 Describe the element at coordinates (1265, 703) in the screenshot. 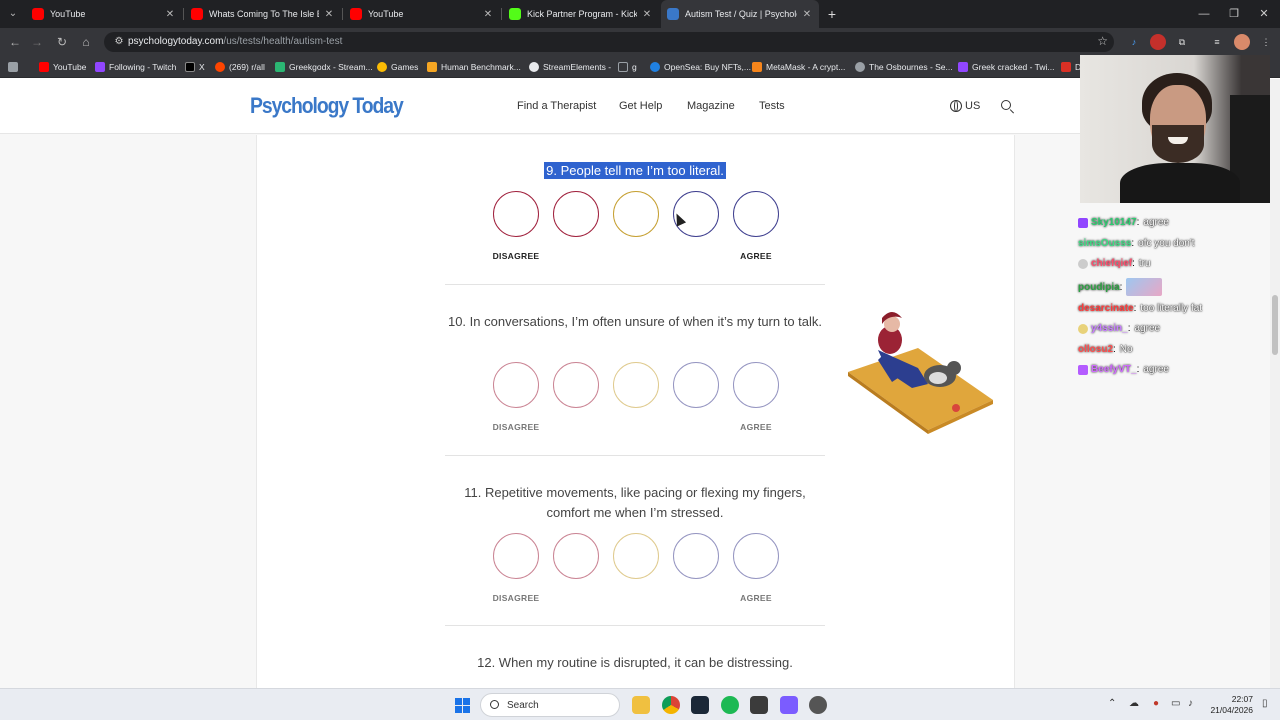

I see `notifications-icon: ▯` at that location.